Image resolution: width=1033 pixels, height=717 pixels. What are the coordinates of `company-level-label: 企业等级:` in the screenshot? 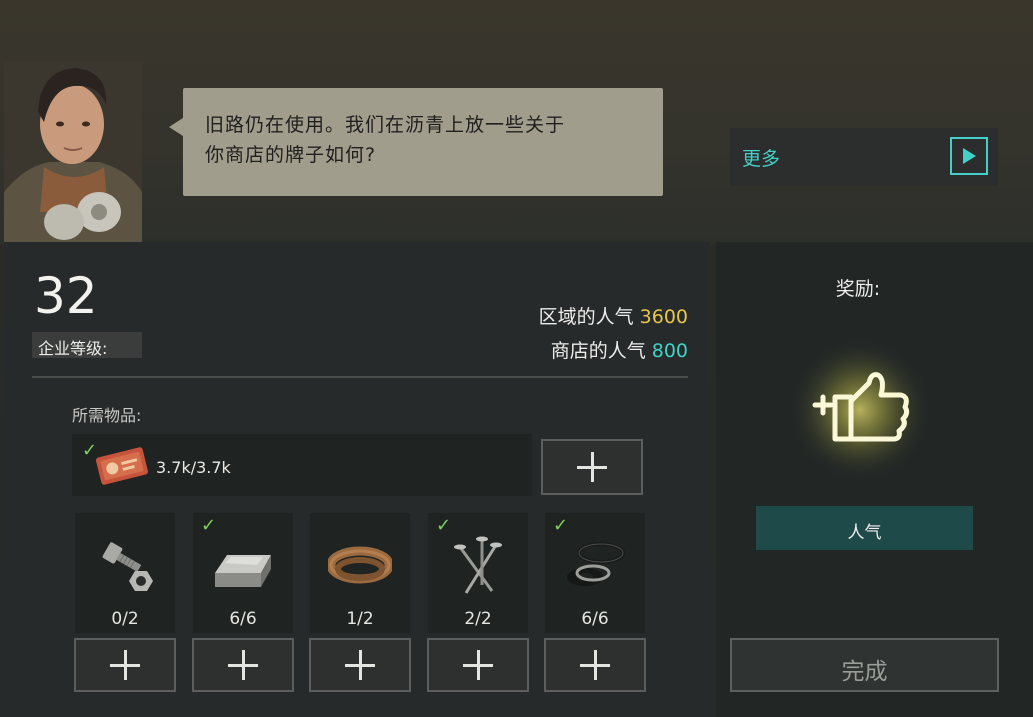 It's located at (73, 348).